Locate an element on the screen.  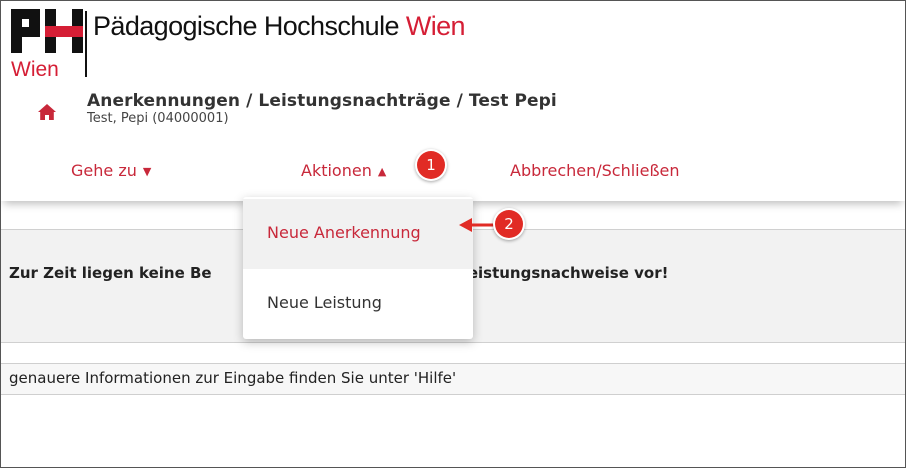
school-name: Pädagogische Hochschule Wien is located at coordinates (279, 26).